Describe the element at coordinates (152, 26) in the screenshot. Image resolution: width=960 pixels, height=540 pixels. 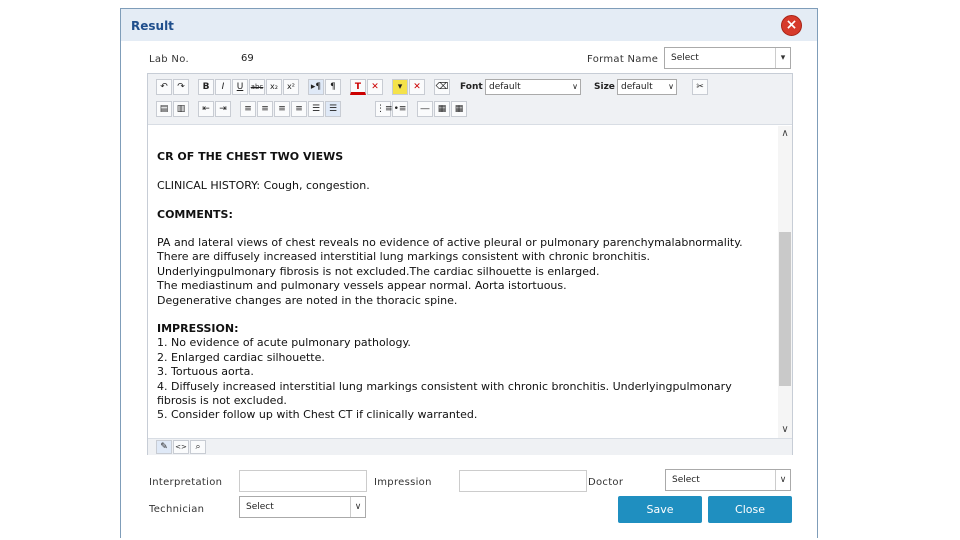
I see `dialog-title: Result` at that location.